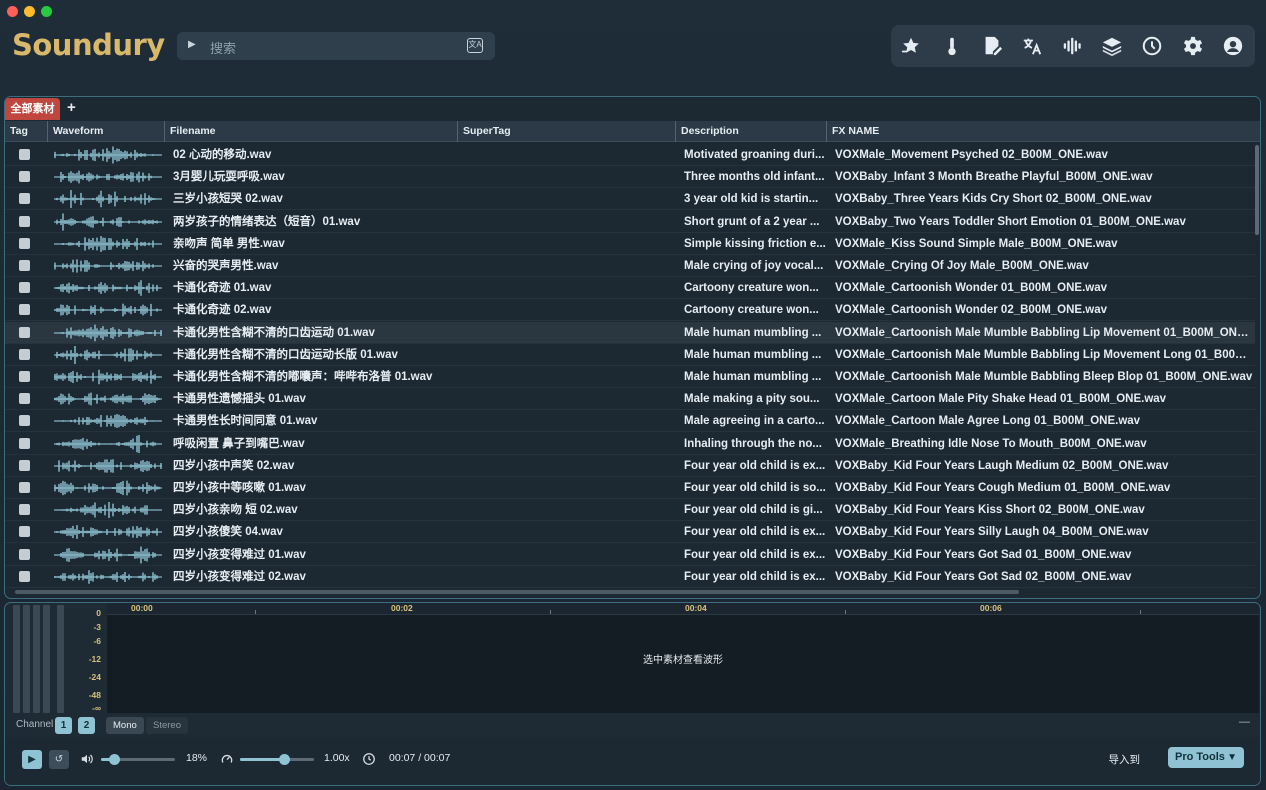 Image resolution: width=1266 pixels, height=790 pixels. What do you see at coordinates (105, 131) in the screenshot?
I see `column-waveform: Waveform` at bounding box center [105, 131].